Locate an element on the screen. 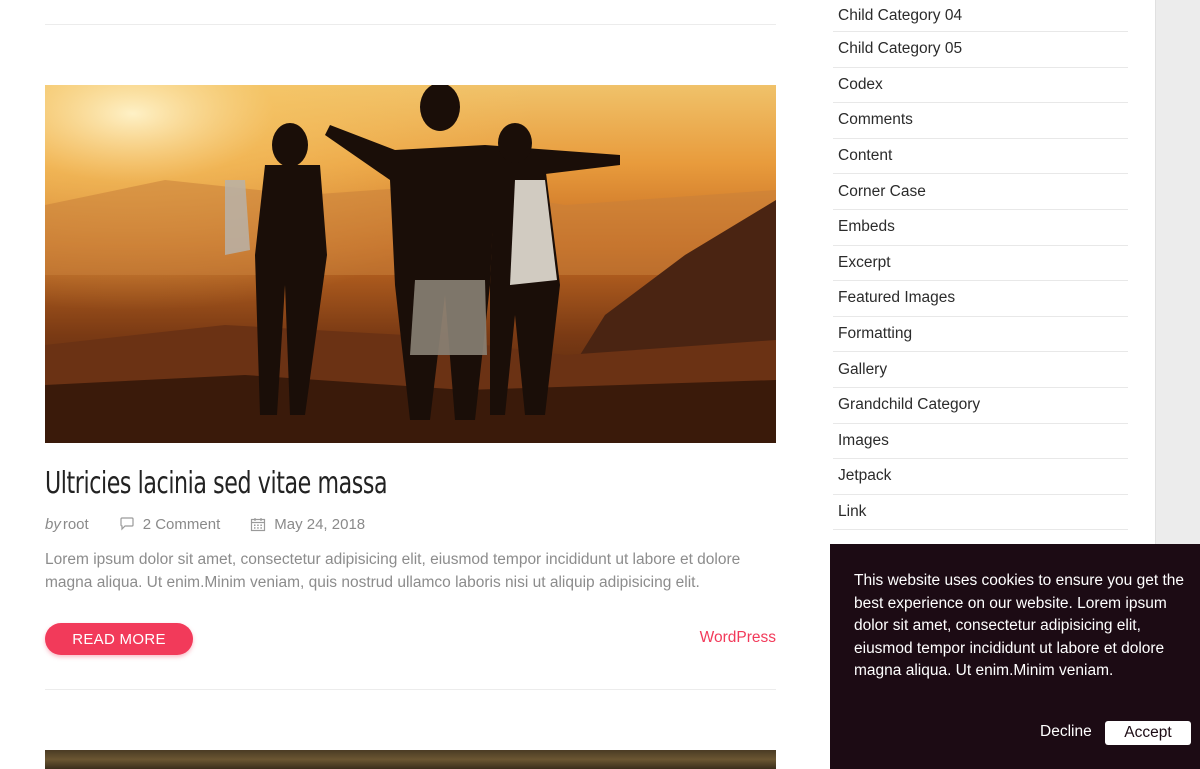 This screenshot has width=1200, height=769. comment-count: 2 Comment is located at coordinates (181, 524).